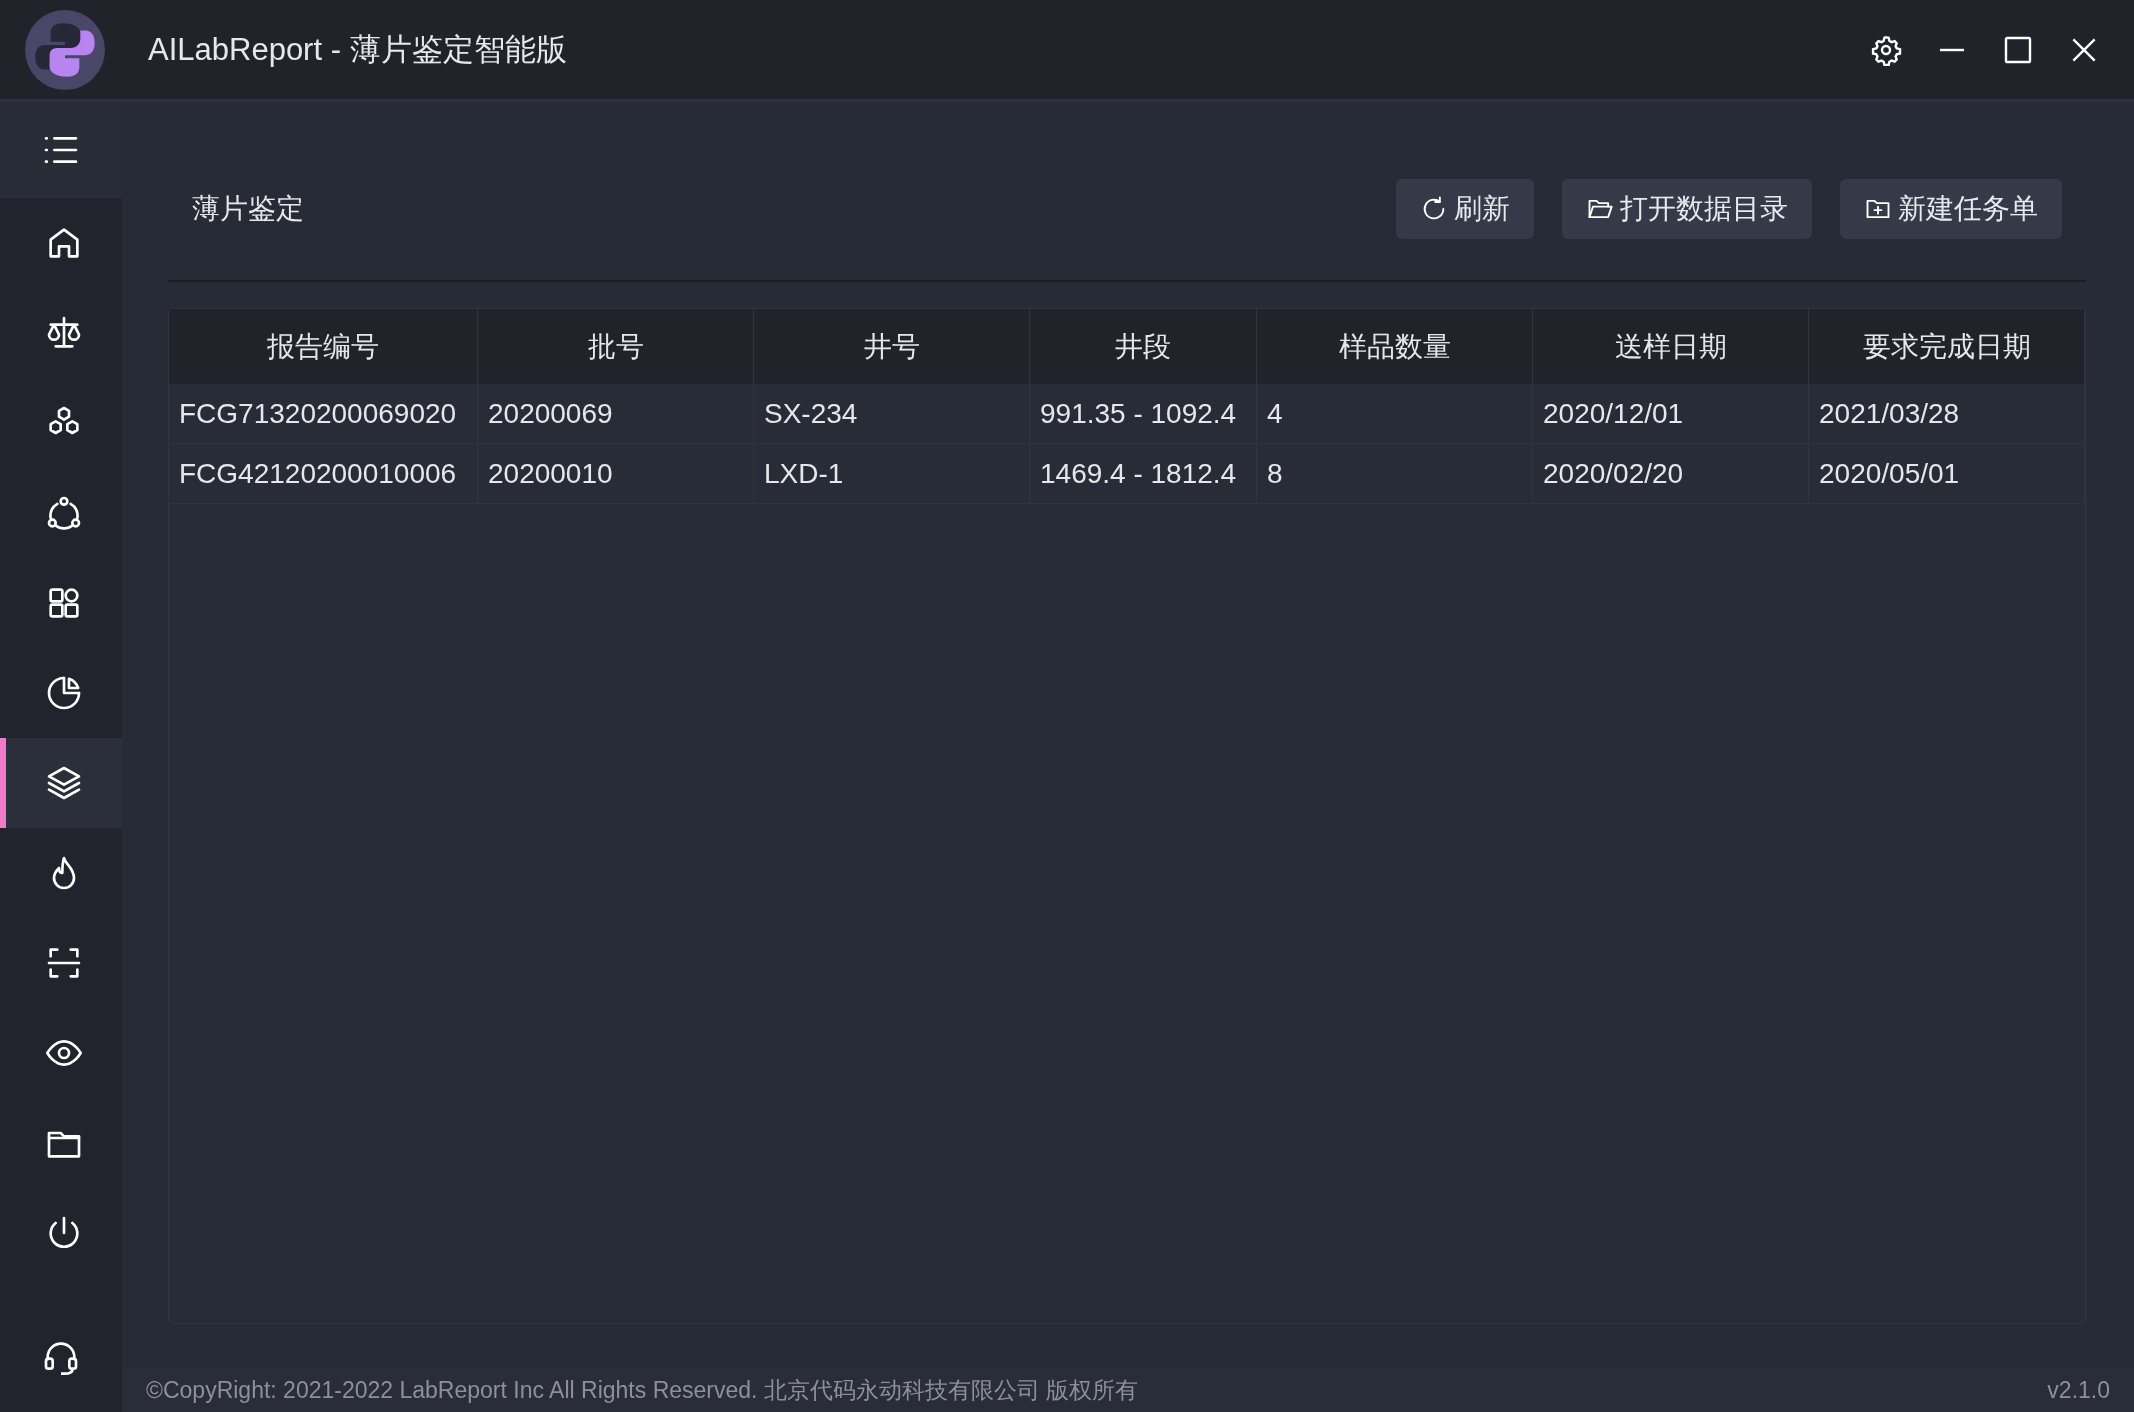 The height and width of the screenshot is (1412, 2134). Describe the element at coordinates (61, 783) in the screenshot. I see `sidebar-item` at that location.